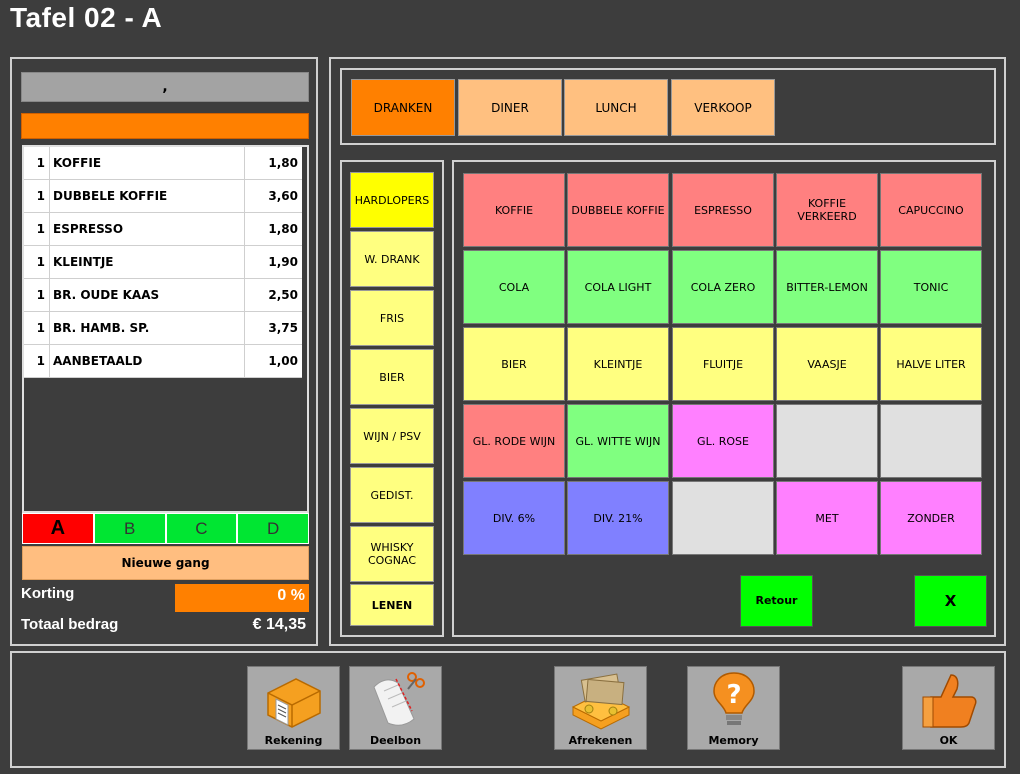 Image resolution: width=1020 pixels, height=774 pixels. What do you see at coordinates (392, 436) in the screenshot?
I see `group-wijn-psv: WIJN / PSV` at bounding box center [392, 436].